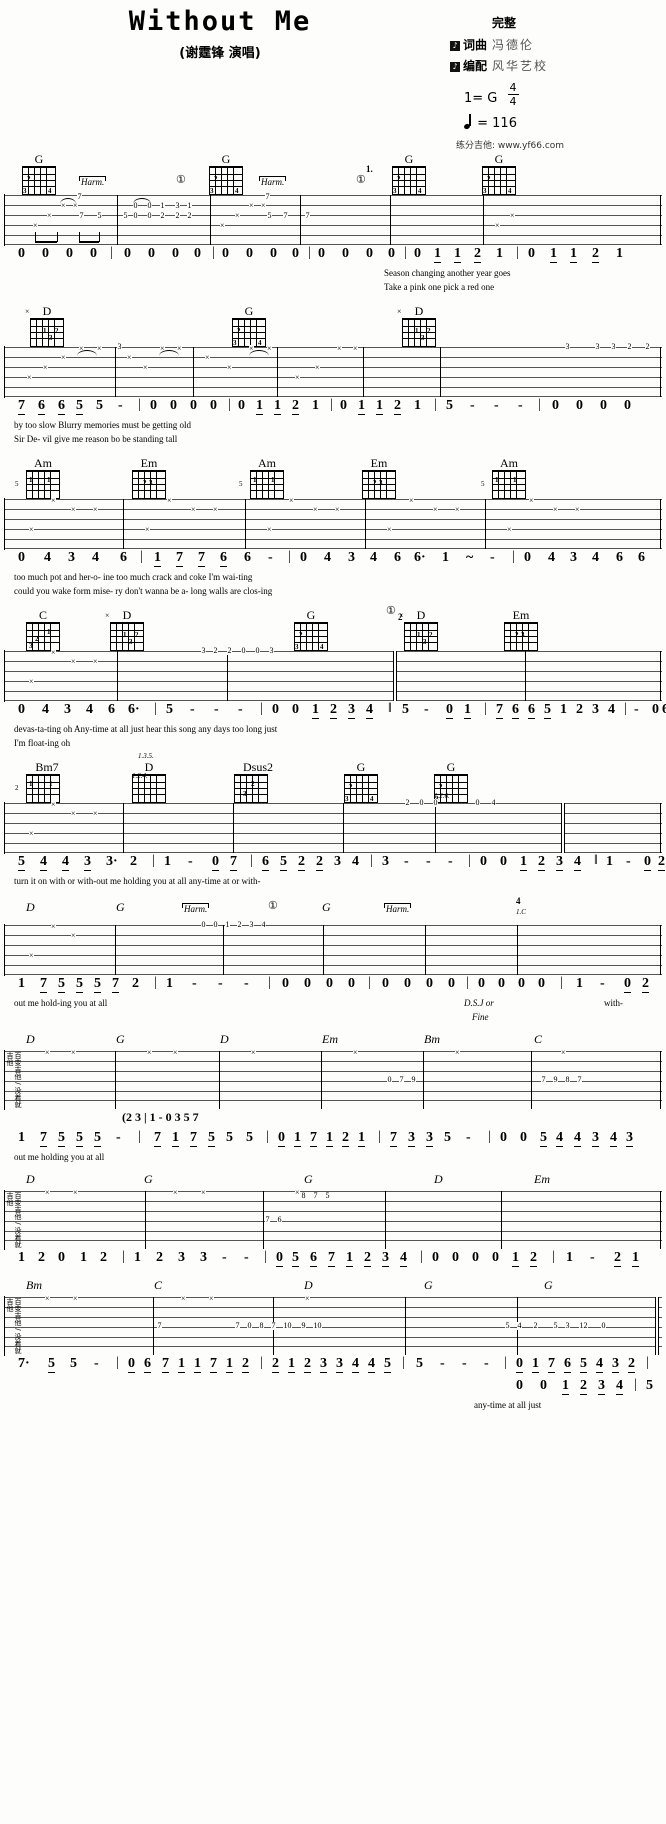 The height and width of the screenshot is (1824, 666). Describe the element at coordinates (508, 1405) in the screenshot. I see `lyric-text: any-time at all just` at that location.